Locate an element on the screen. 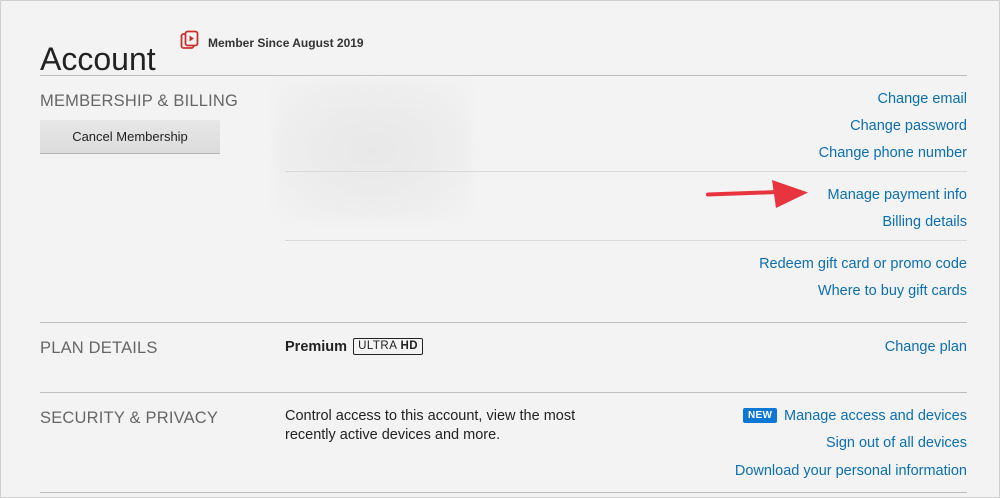 The image size is (1000, 498). member-badge-icon is located at coordinates (190, 42).